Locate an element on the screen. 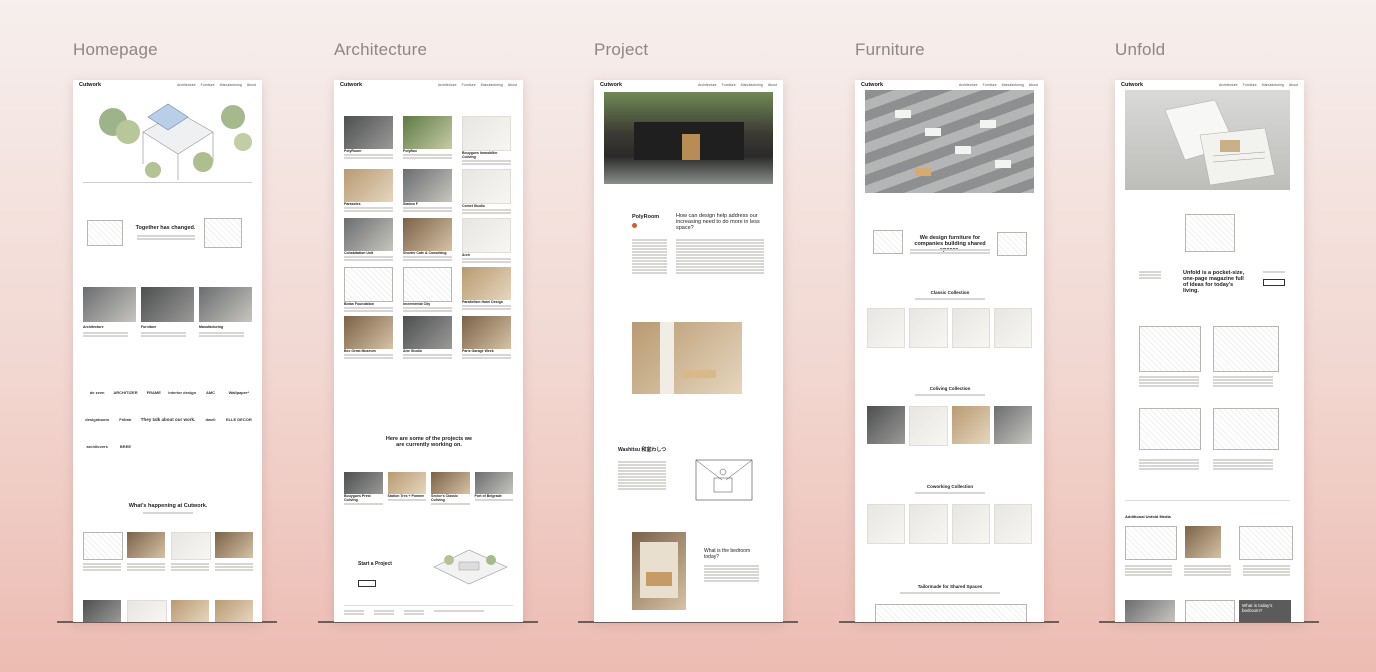 The height and width of the screenshot is (672, 1376). project-title: Bouygues Immobilier Coliving is located at coordinates (486, 155).